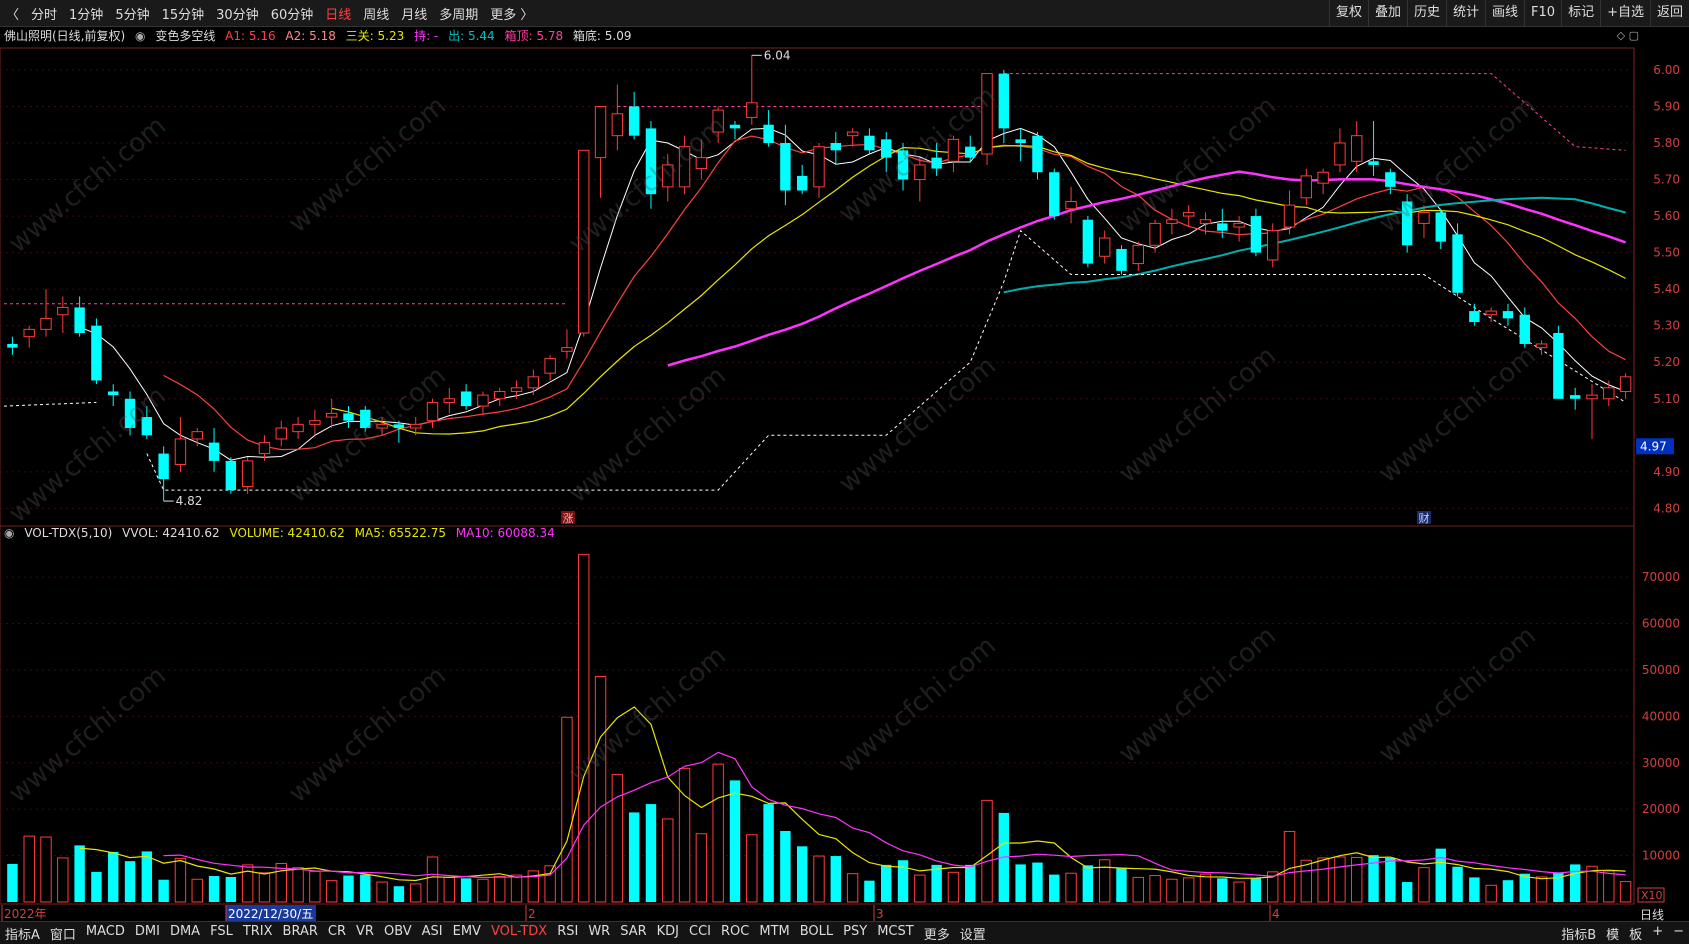  I want to click on tool-4: 画线, so click(1504, 13).